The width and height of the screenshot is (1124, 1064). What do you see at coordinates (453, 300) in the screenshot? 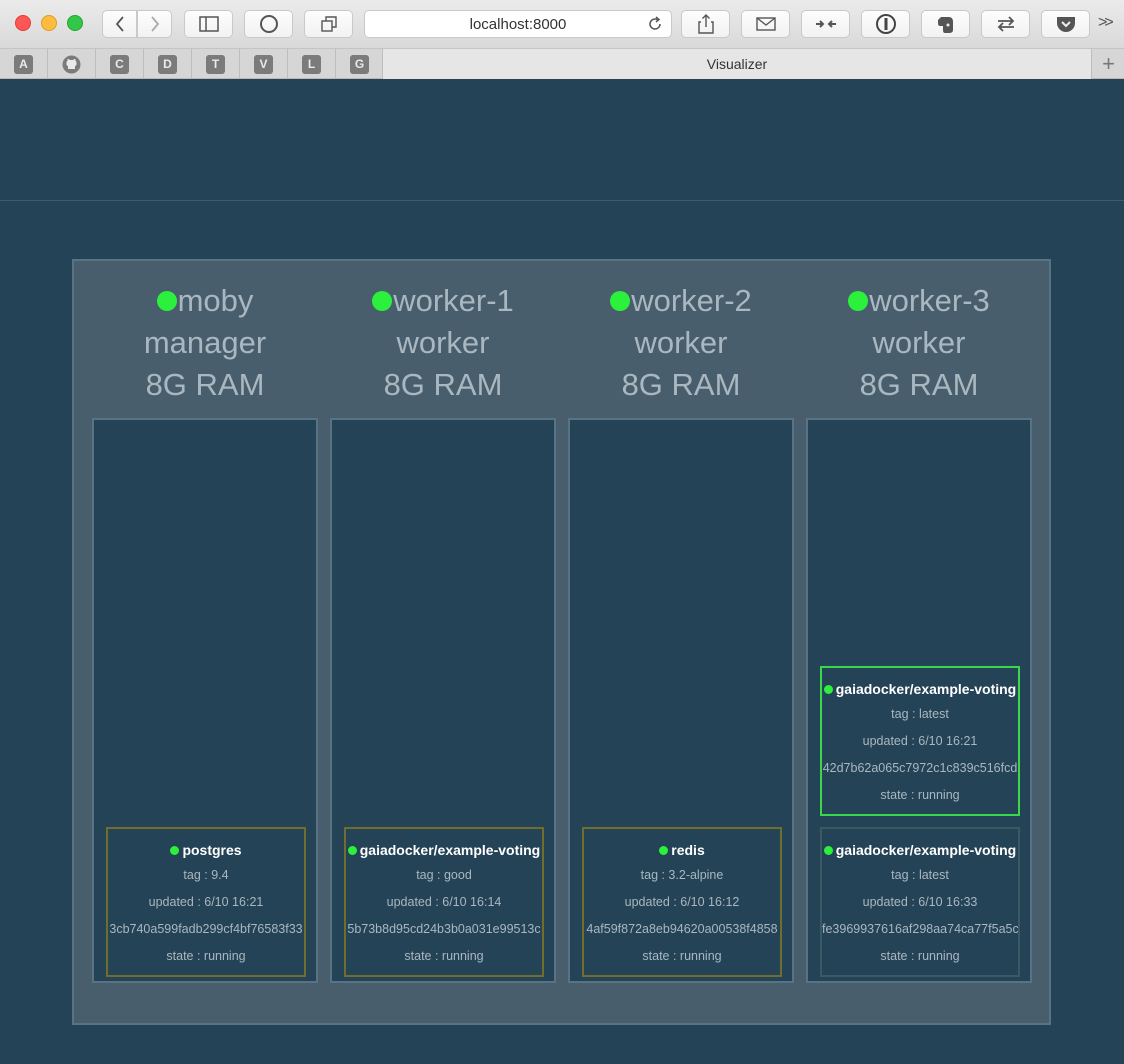
I see `node-name: worker-1` at bounding box center [453, 300].